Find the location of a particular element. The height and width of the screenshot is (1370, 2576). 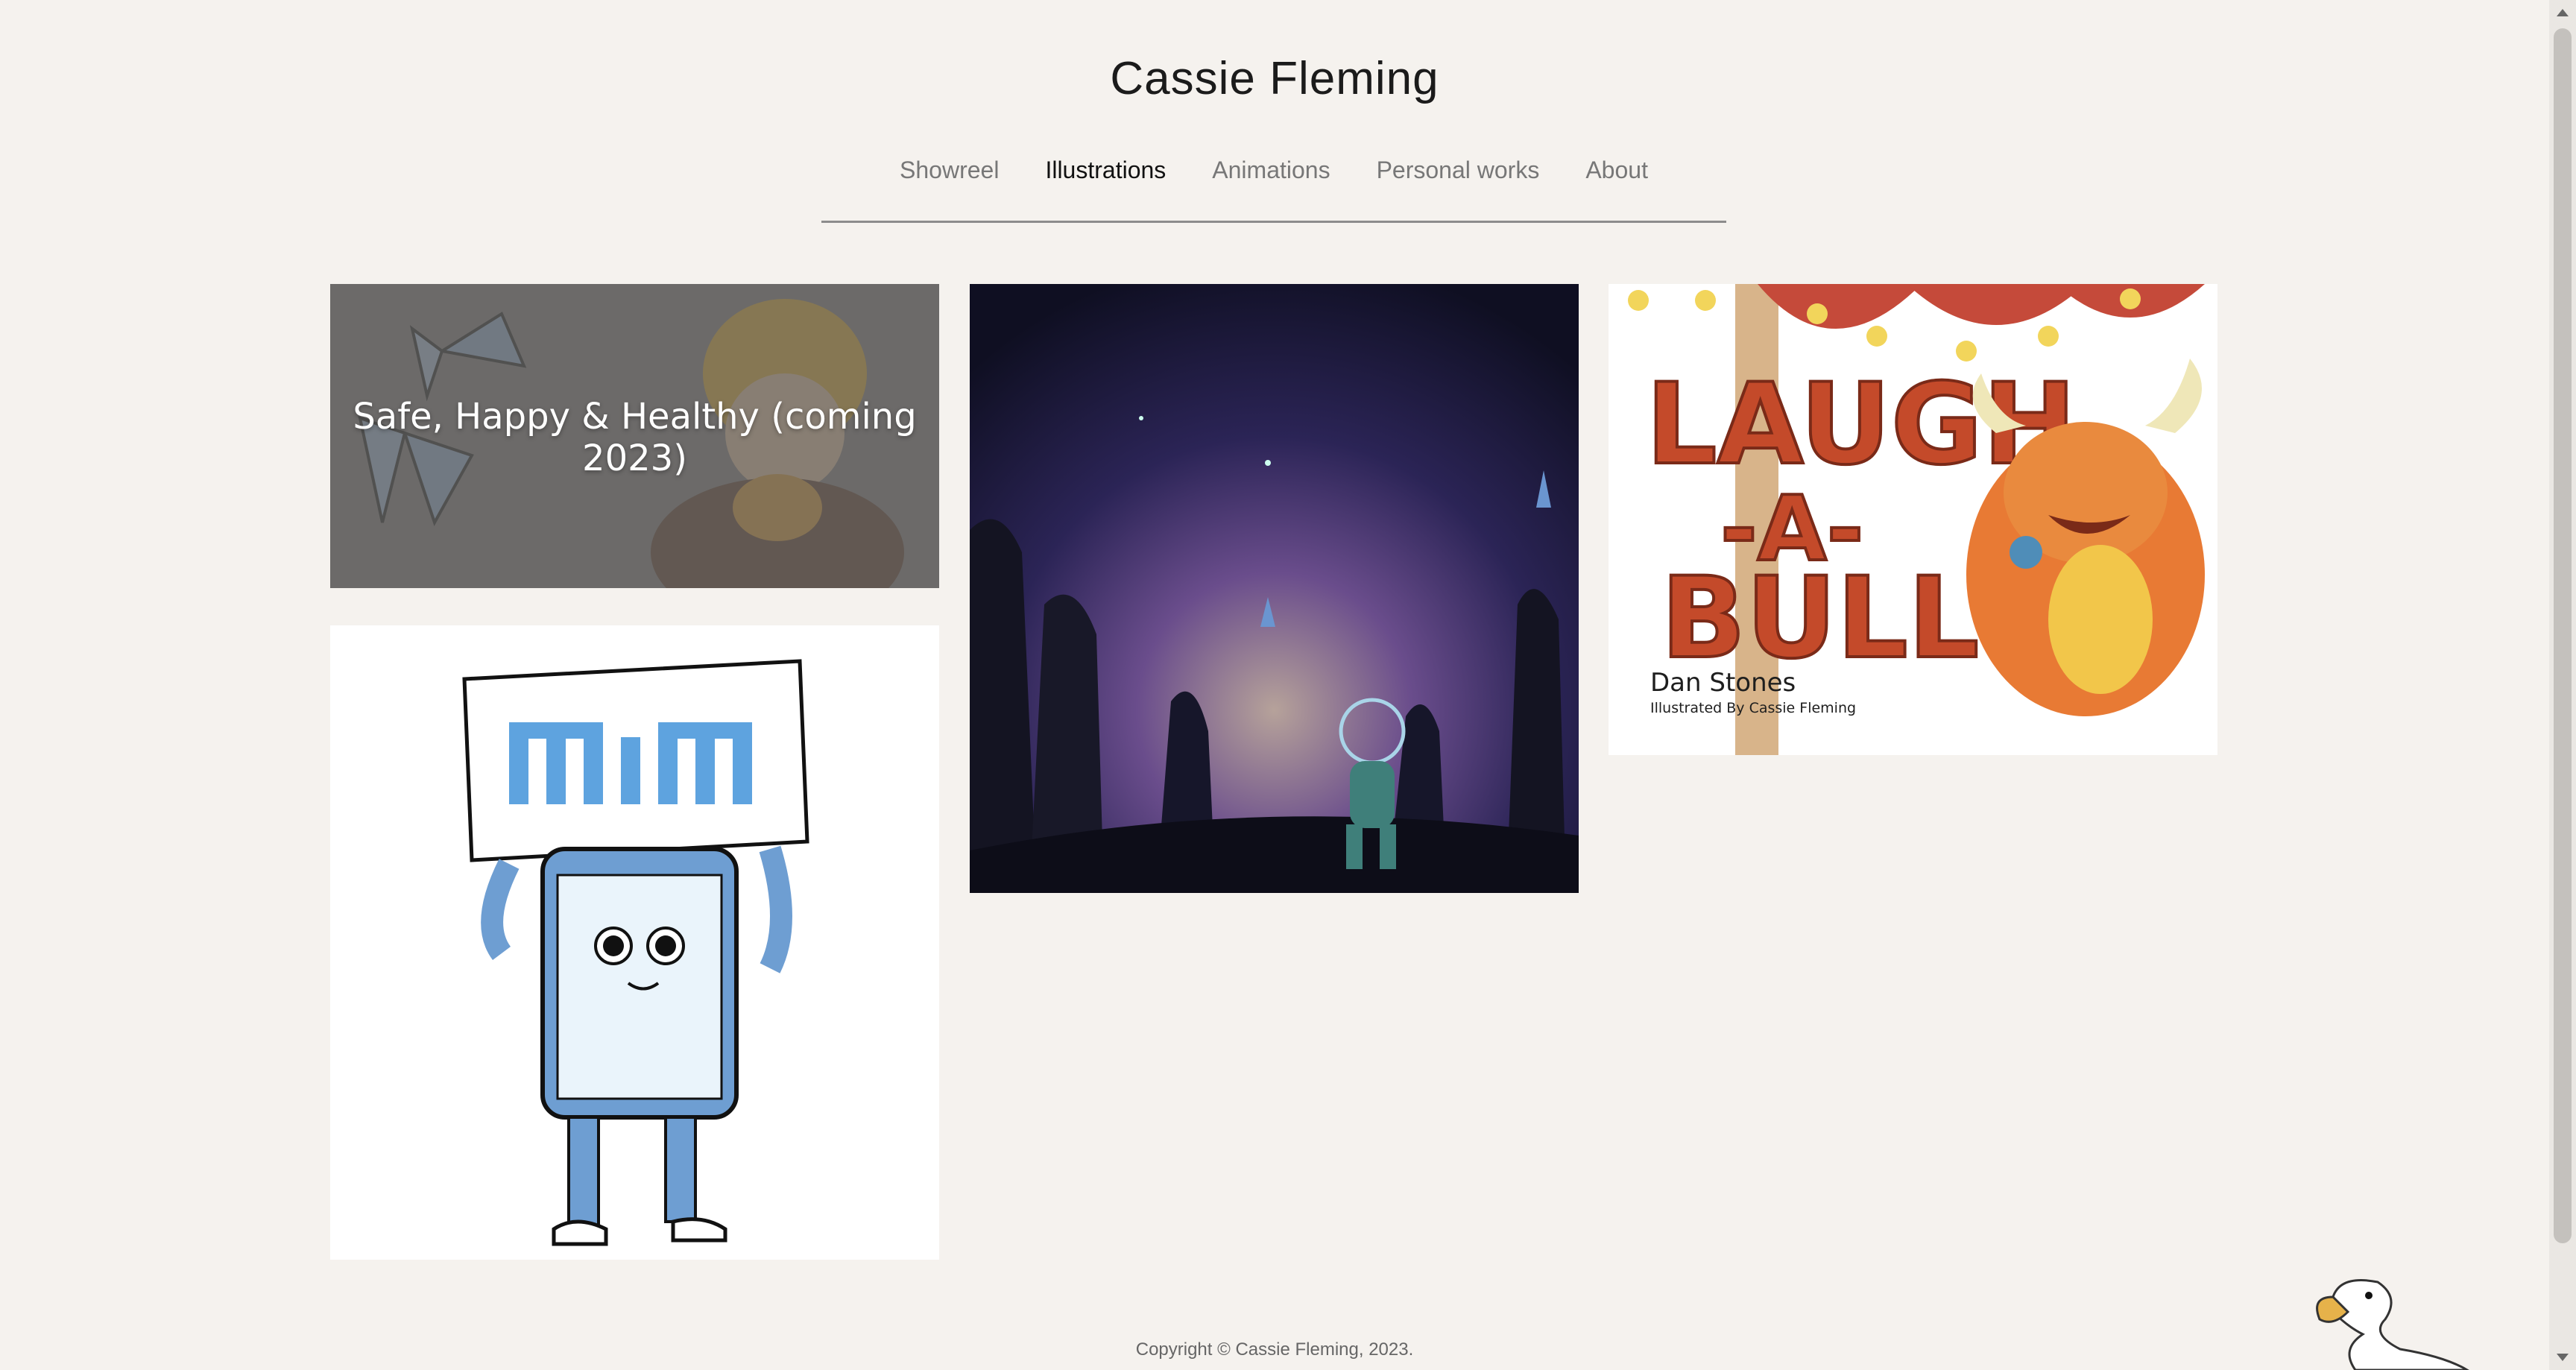

nav-about: About is located at coordinates (1617, 189).